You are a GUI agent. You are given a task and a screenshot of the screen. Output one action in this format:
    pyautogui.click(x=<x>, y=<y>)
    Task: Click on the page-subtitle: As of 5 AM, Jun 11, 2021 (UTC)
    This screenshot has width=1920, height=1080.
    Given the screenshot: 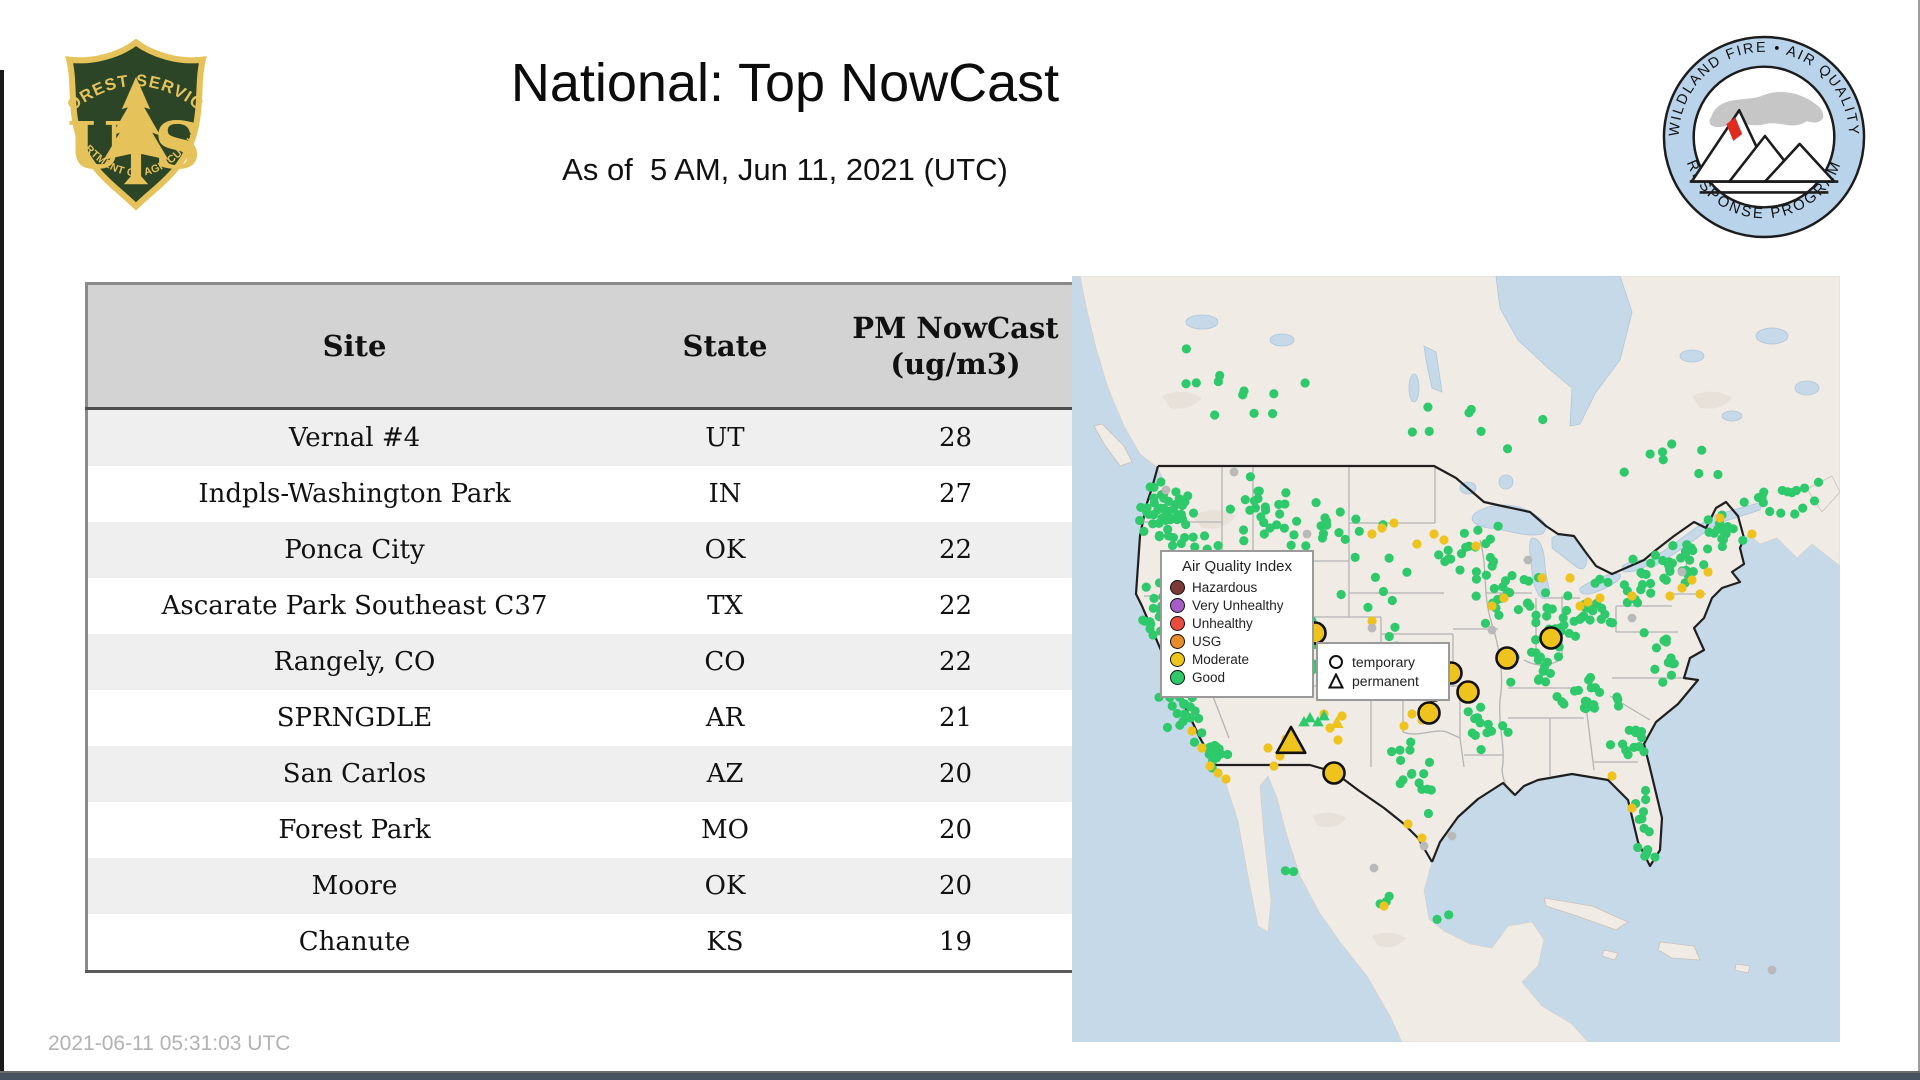 What is the action you would take?
    pyautogui.click(x=785, y=169)
    